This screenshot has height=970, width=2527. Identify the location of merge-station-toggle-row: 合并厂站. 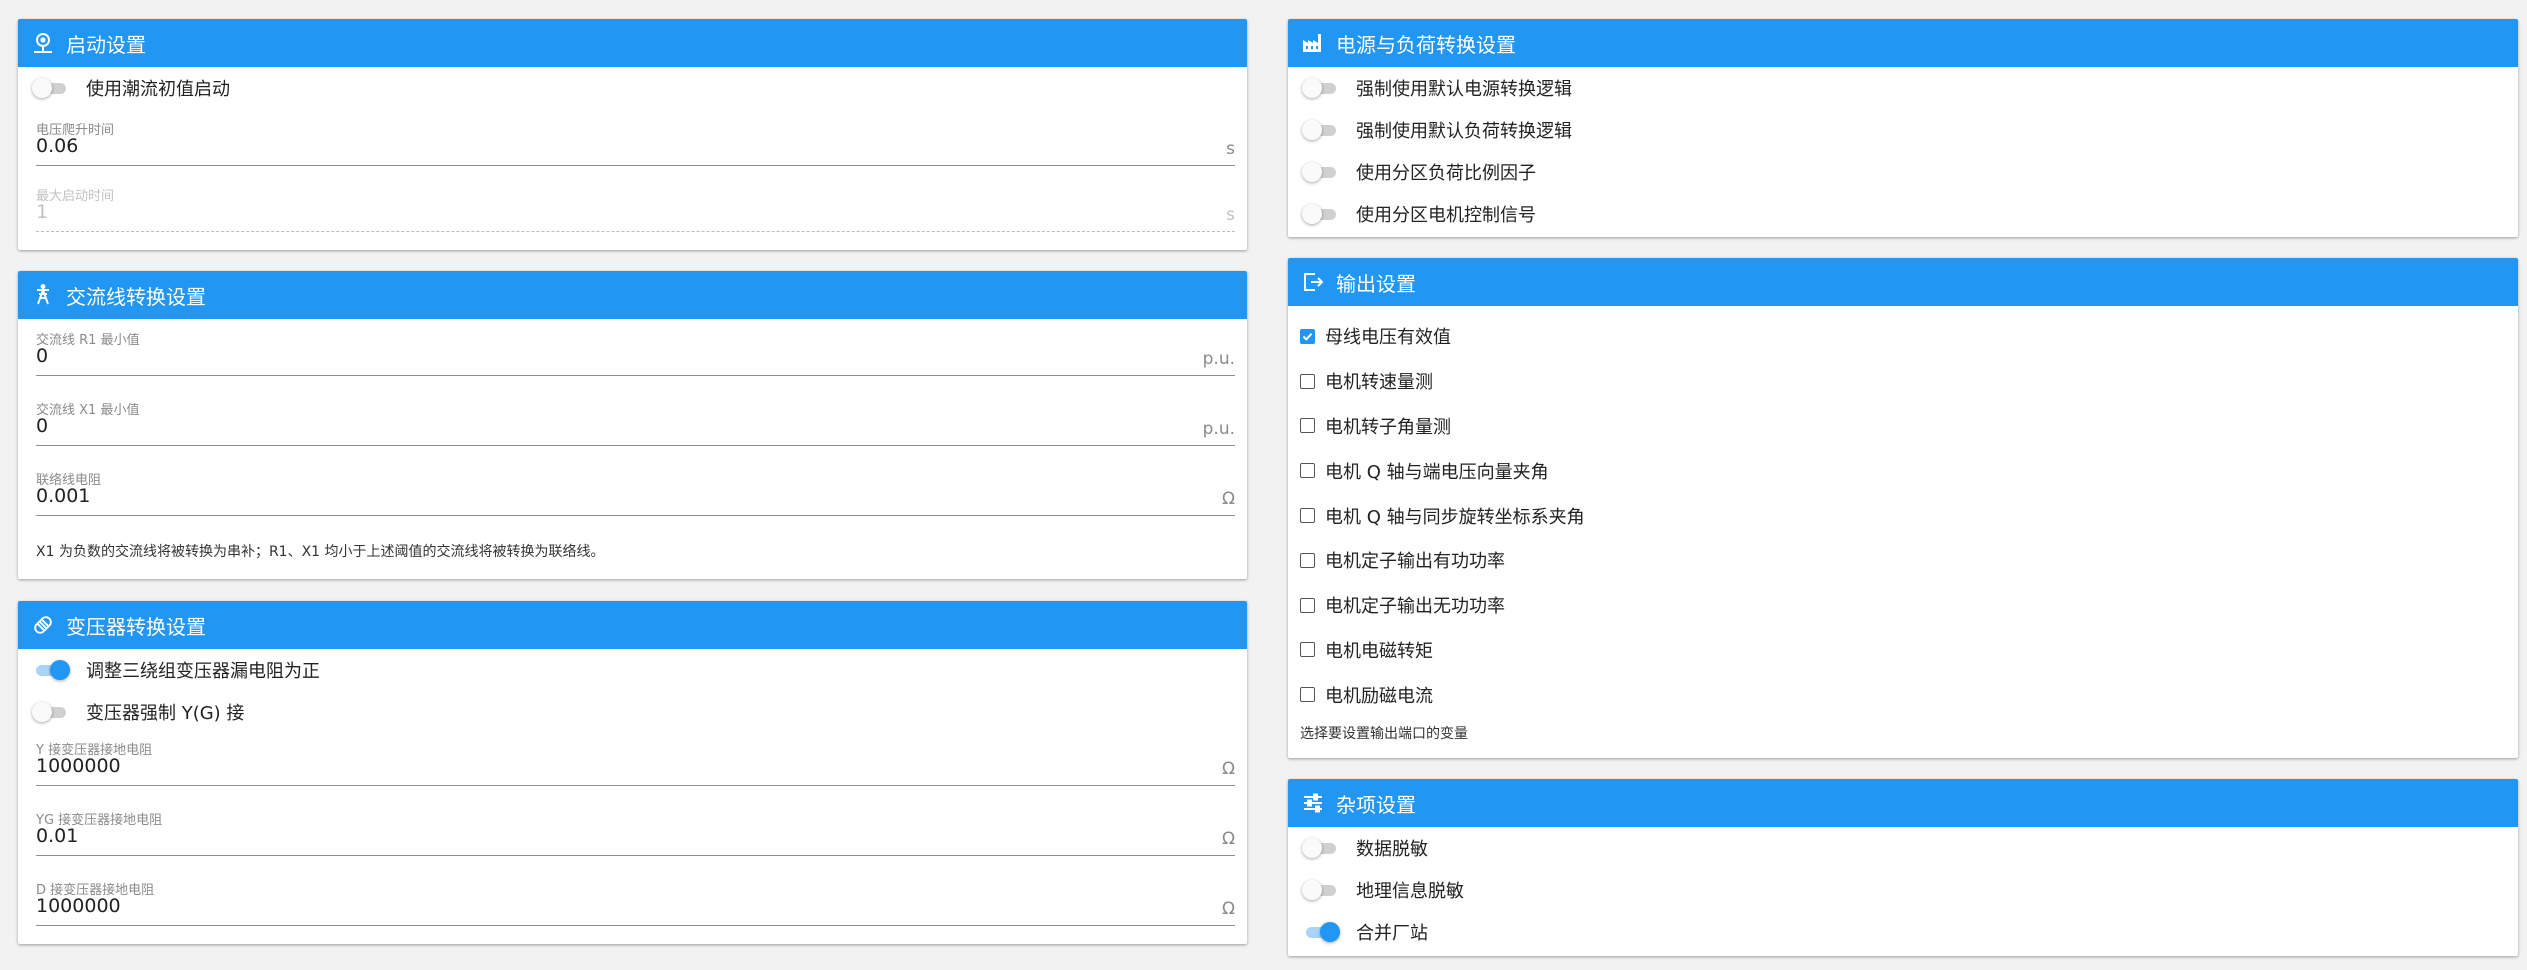
(1903, 932).